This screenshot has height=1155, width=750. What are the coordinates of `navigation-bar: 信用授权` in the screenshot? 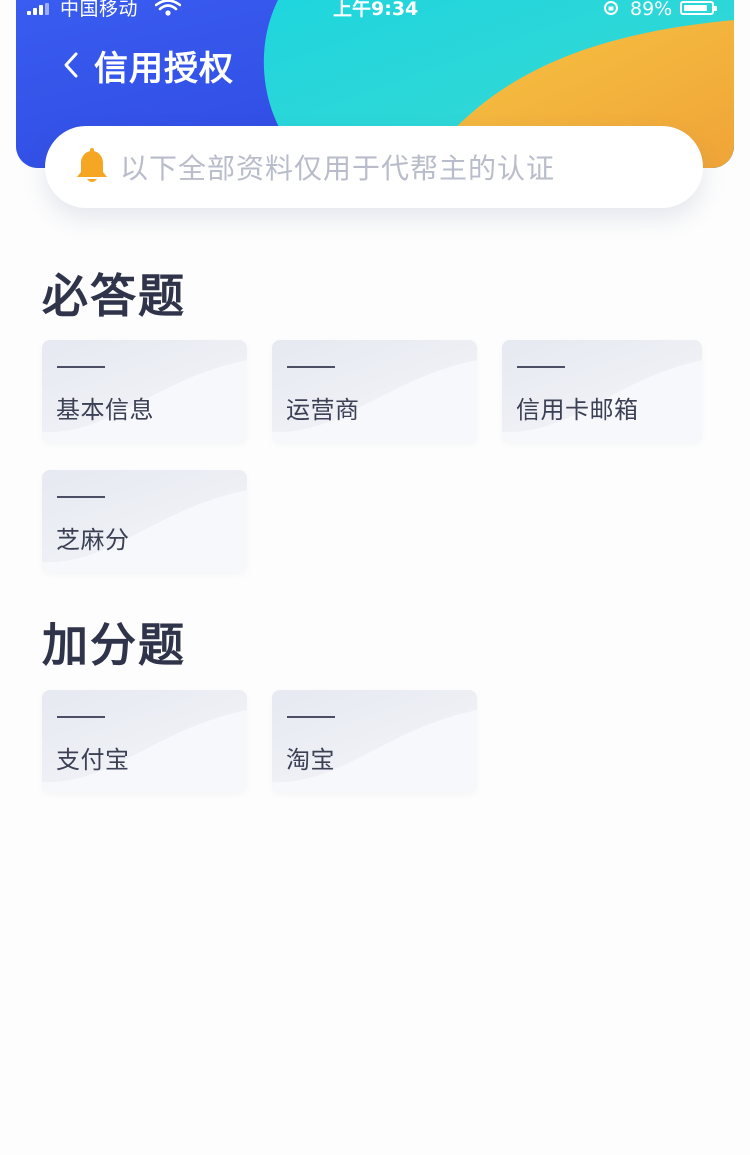 It's located at (147, 65).